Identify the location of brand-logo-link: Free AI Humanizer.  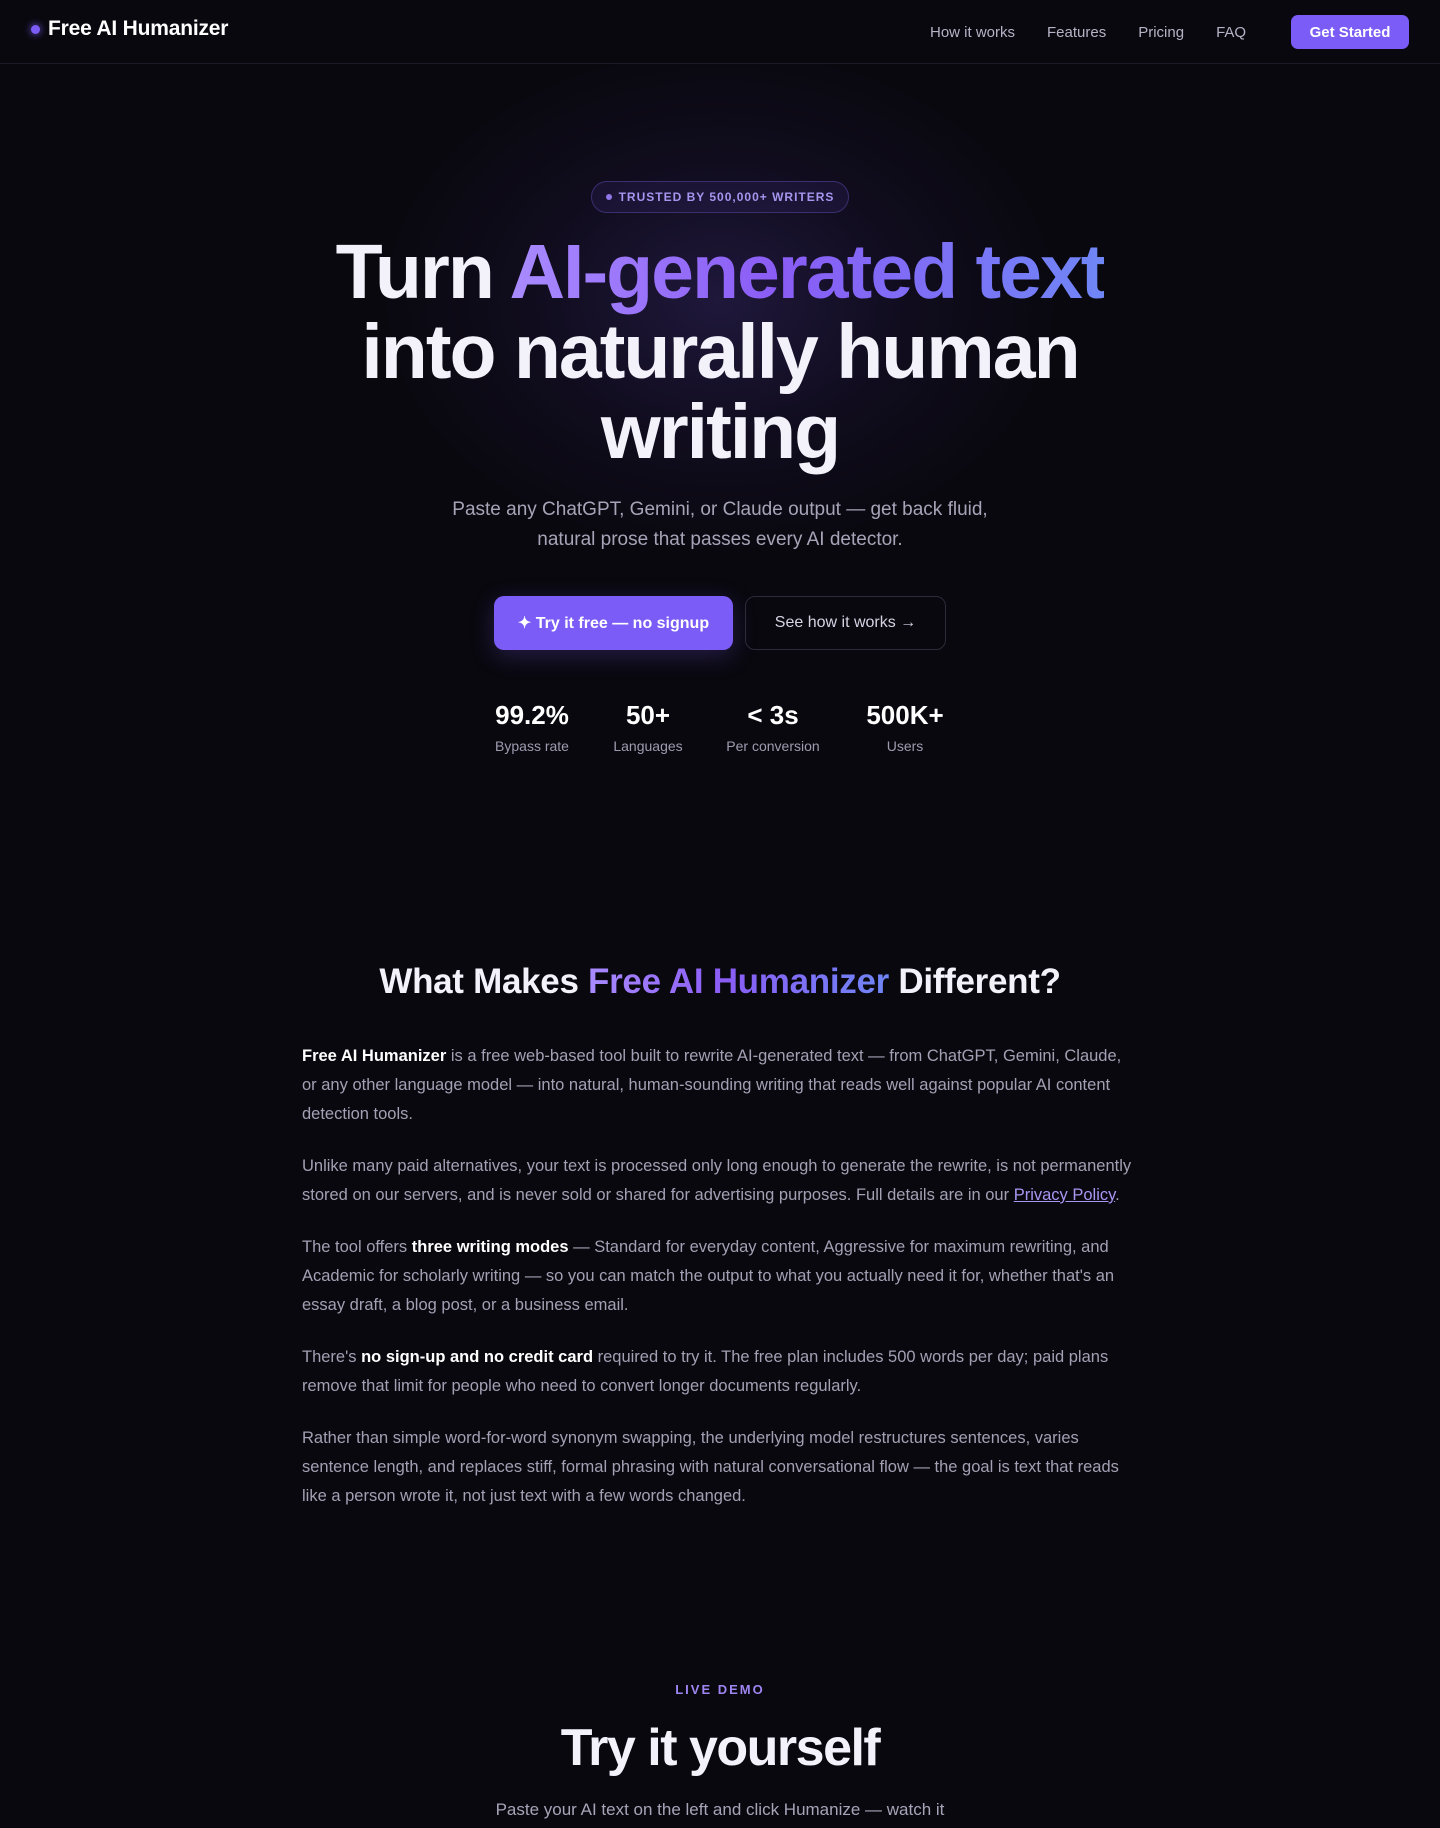
(129, 29).